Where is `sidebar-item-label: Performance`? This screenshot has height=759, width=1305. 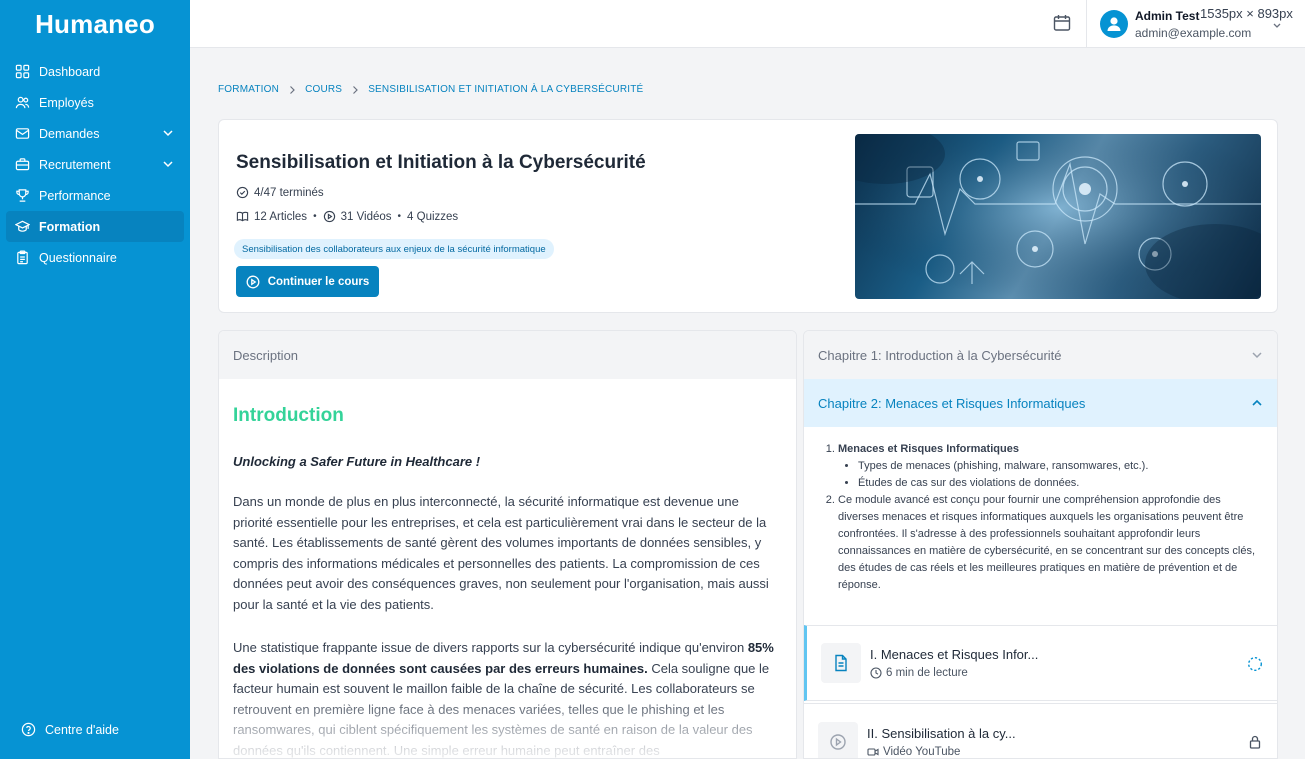
sidebar-item-label: Performance is located at coordinates (75, 195).